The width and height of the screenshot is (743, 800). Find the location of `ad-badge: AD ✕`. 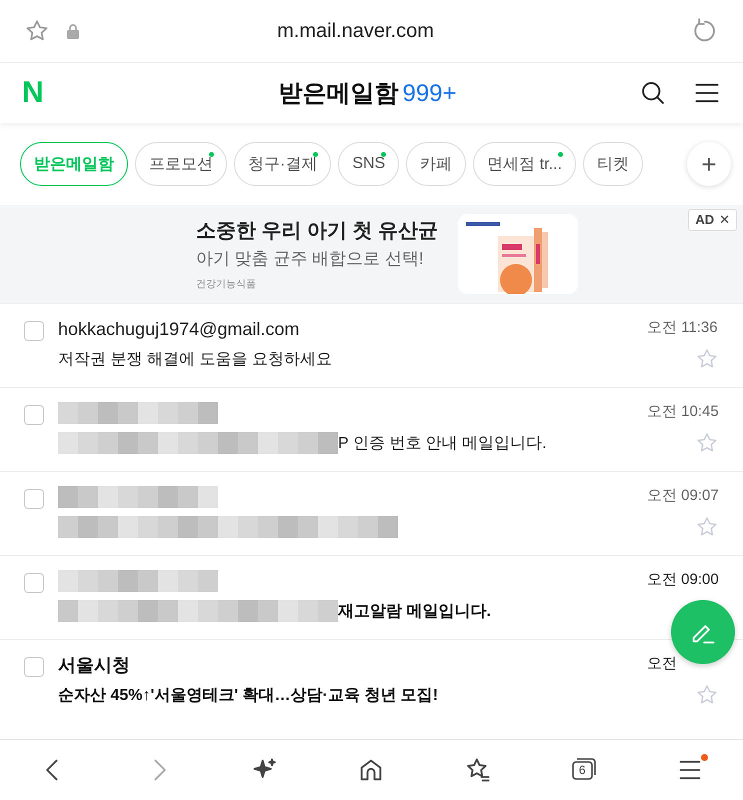

ad-badge: AD ✕ is located at coordinates (712, 220).